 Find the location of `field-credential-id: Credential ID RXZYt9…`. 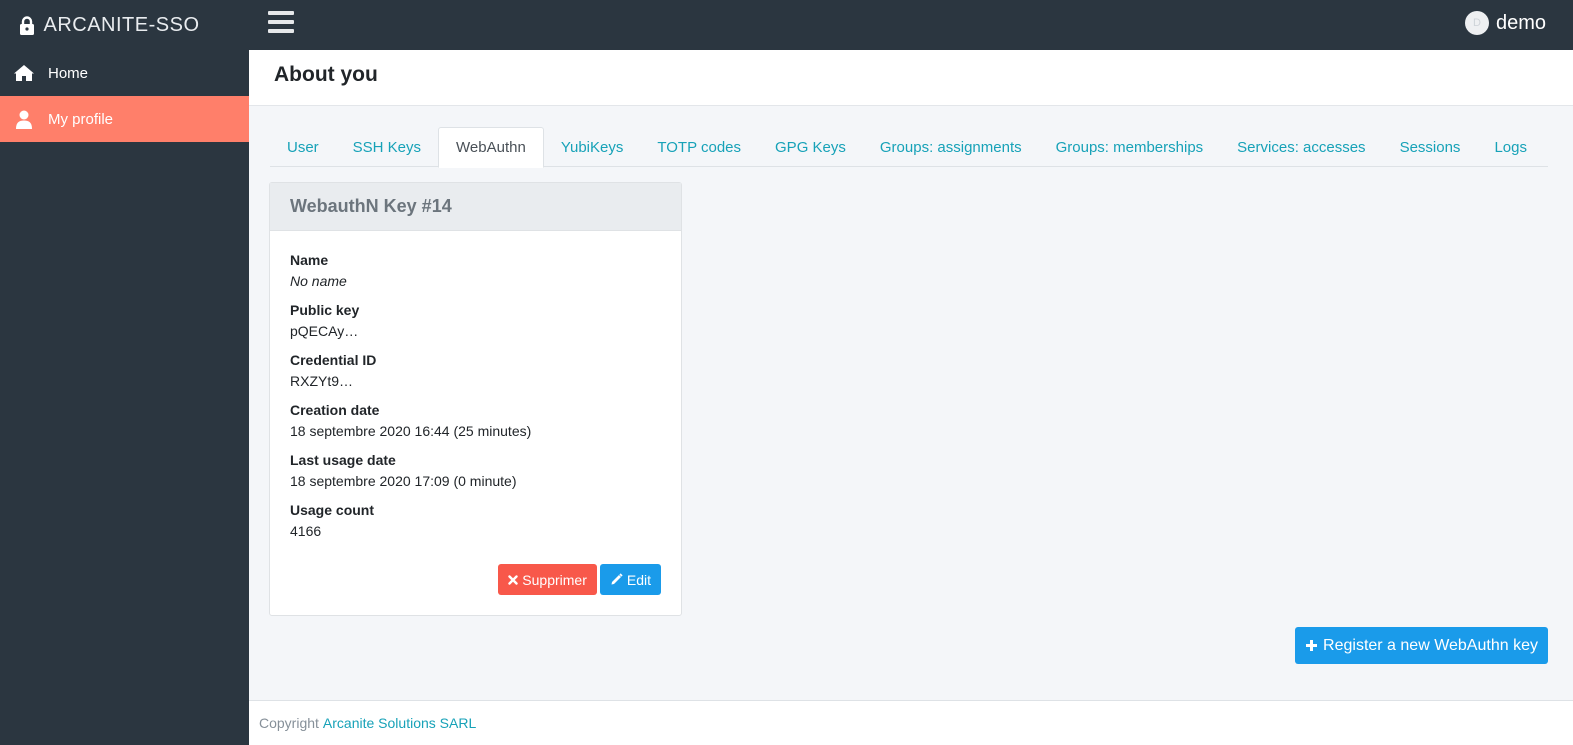

field-credential-id: Credential ID RXZYt9… is located at coordinates (475, 371).